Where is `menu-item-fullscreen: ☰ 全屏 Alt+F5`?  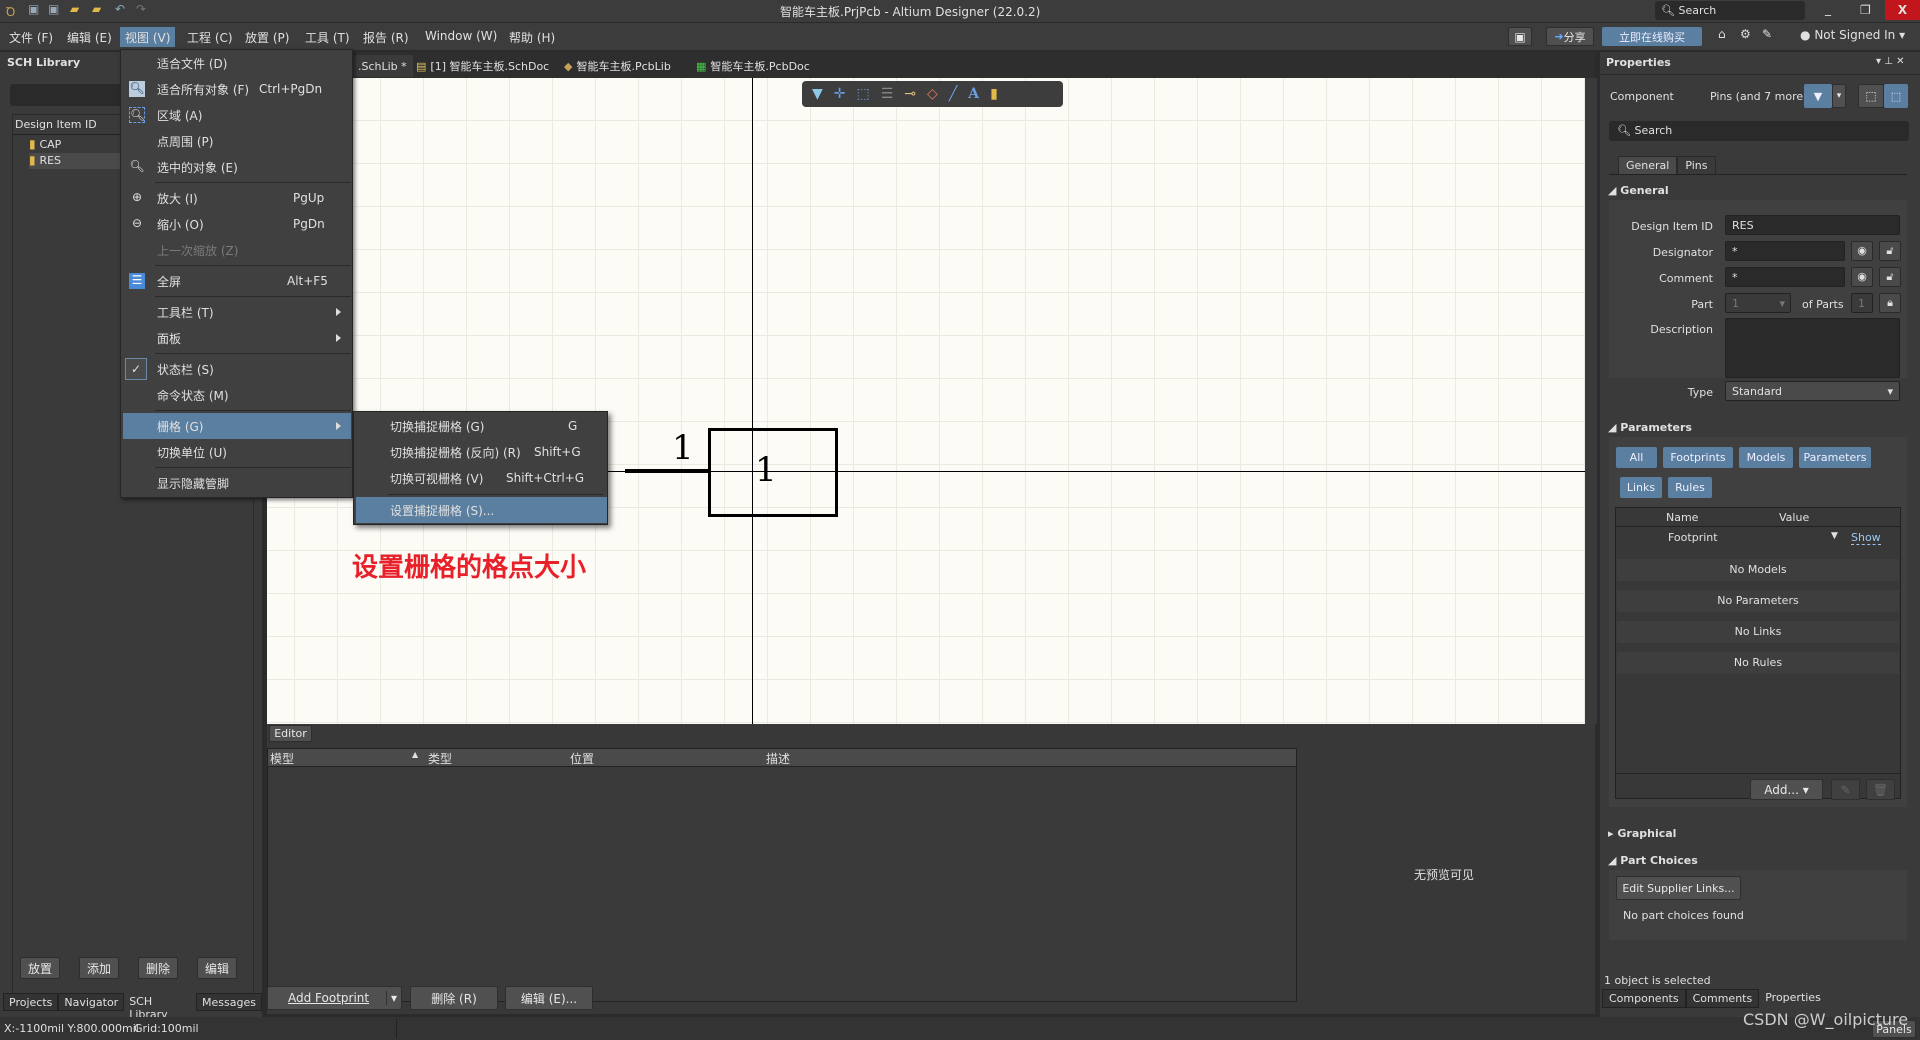
menu-item-fullscreen: ☰ 全屏 Alt+F5 is located at coordinates (237, 281).